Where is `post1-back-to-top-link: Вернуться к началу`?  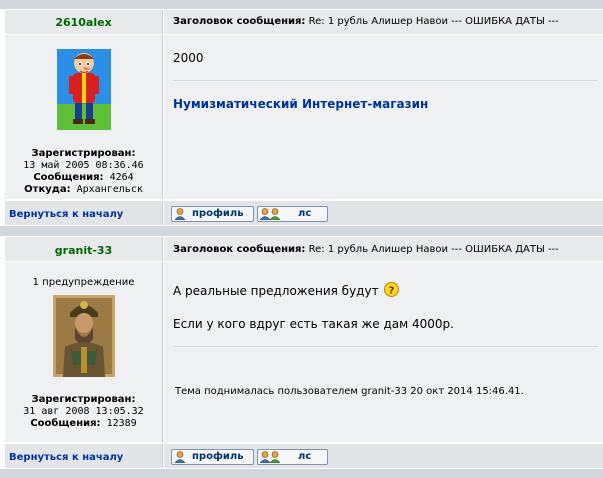 post1-back-to-top-link: Вернуться к началу is located at coordinates (66, 214).